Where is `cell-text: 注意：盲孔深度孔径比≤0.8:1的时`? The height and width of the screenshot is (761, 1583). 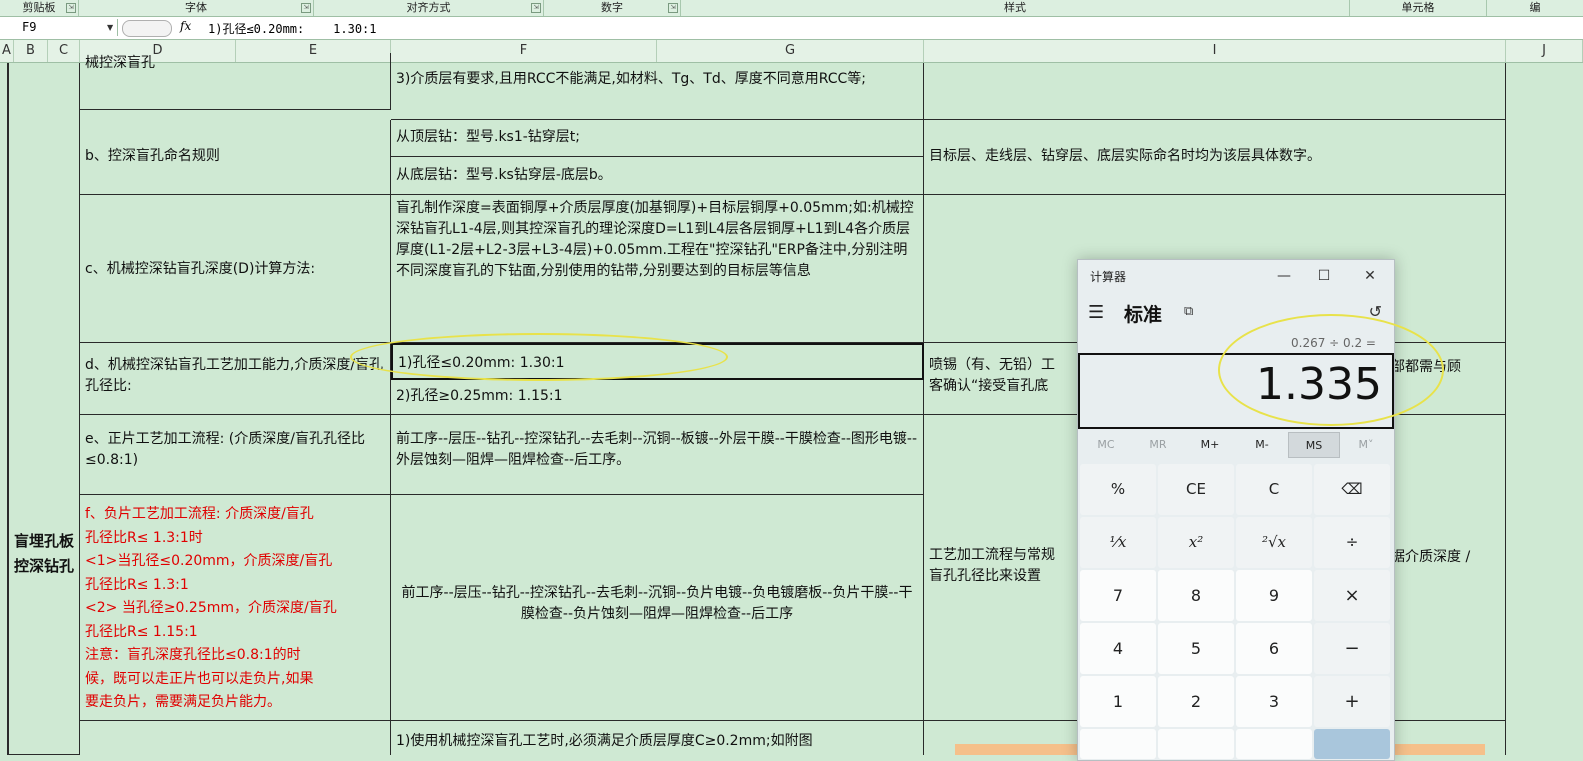
cell-text: 注意：盲孔深度孔径比≤0.8:1的时 is located at coordinates (193, 655).